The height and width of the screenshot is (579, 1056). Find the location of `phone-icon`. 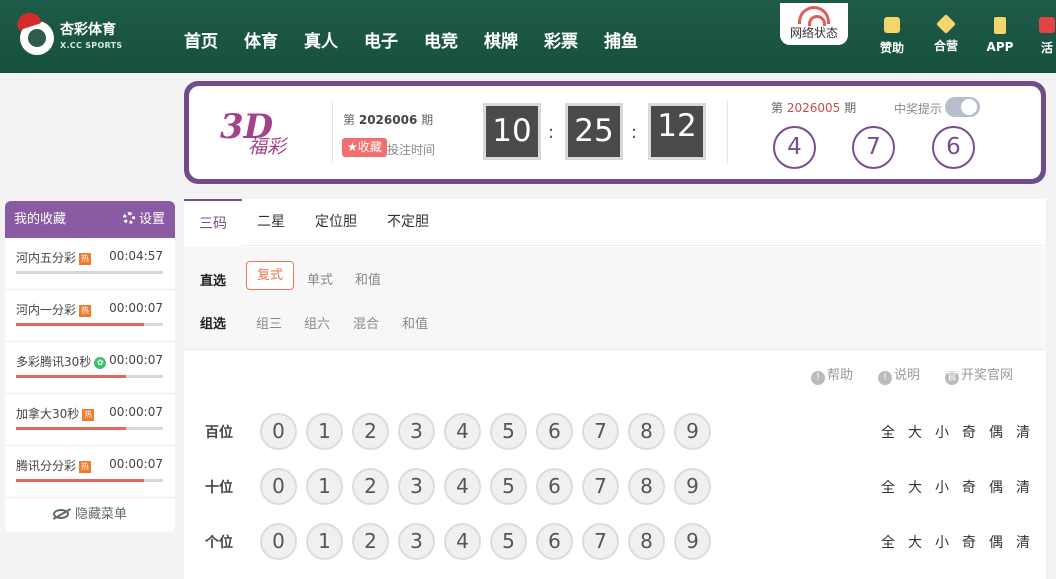

phone-icon is located at coordinates (1000, 25).